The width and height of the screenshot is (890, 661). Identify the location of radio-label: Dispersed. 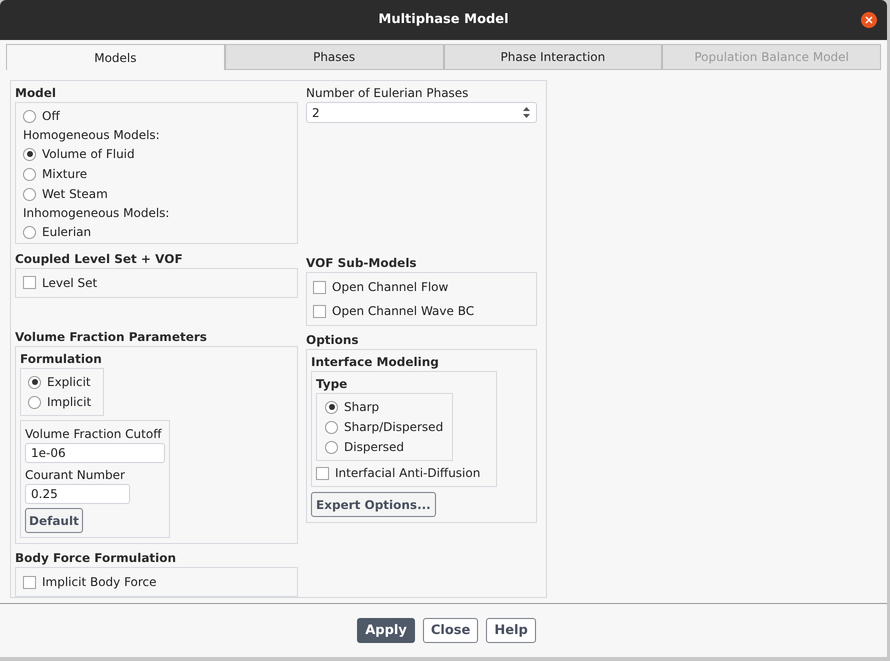
(374, 447).